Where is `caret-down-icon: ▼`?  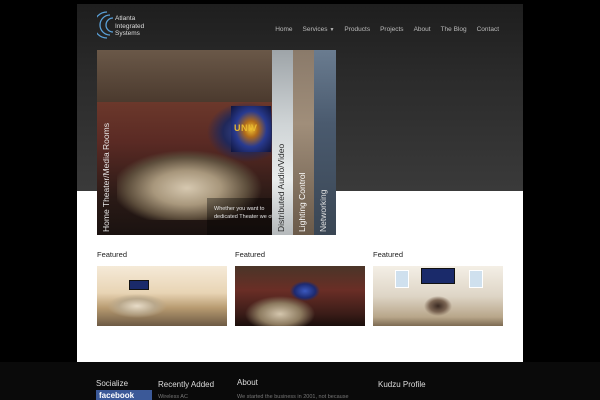
caret-down-icon: ▼ is located at coordinates (332, 30).